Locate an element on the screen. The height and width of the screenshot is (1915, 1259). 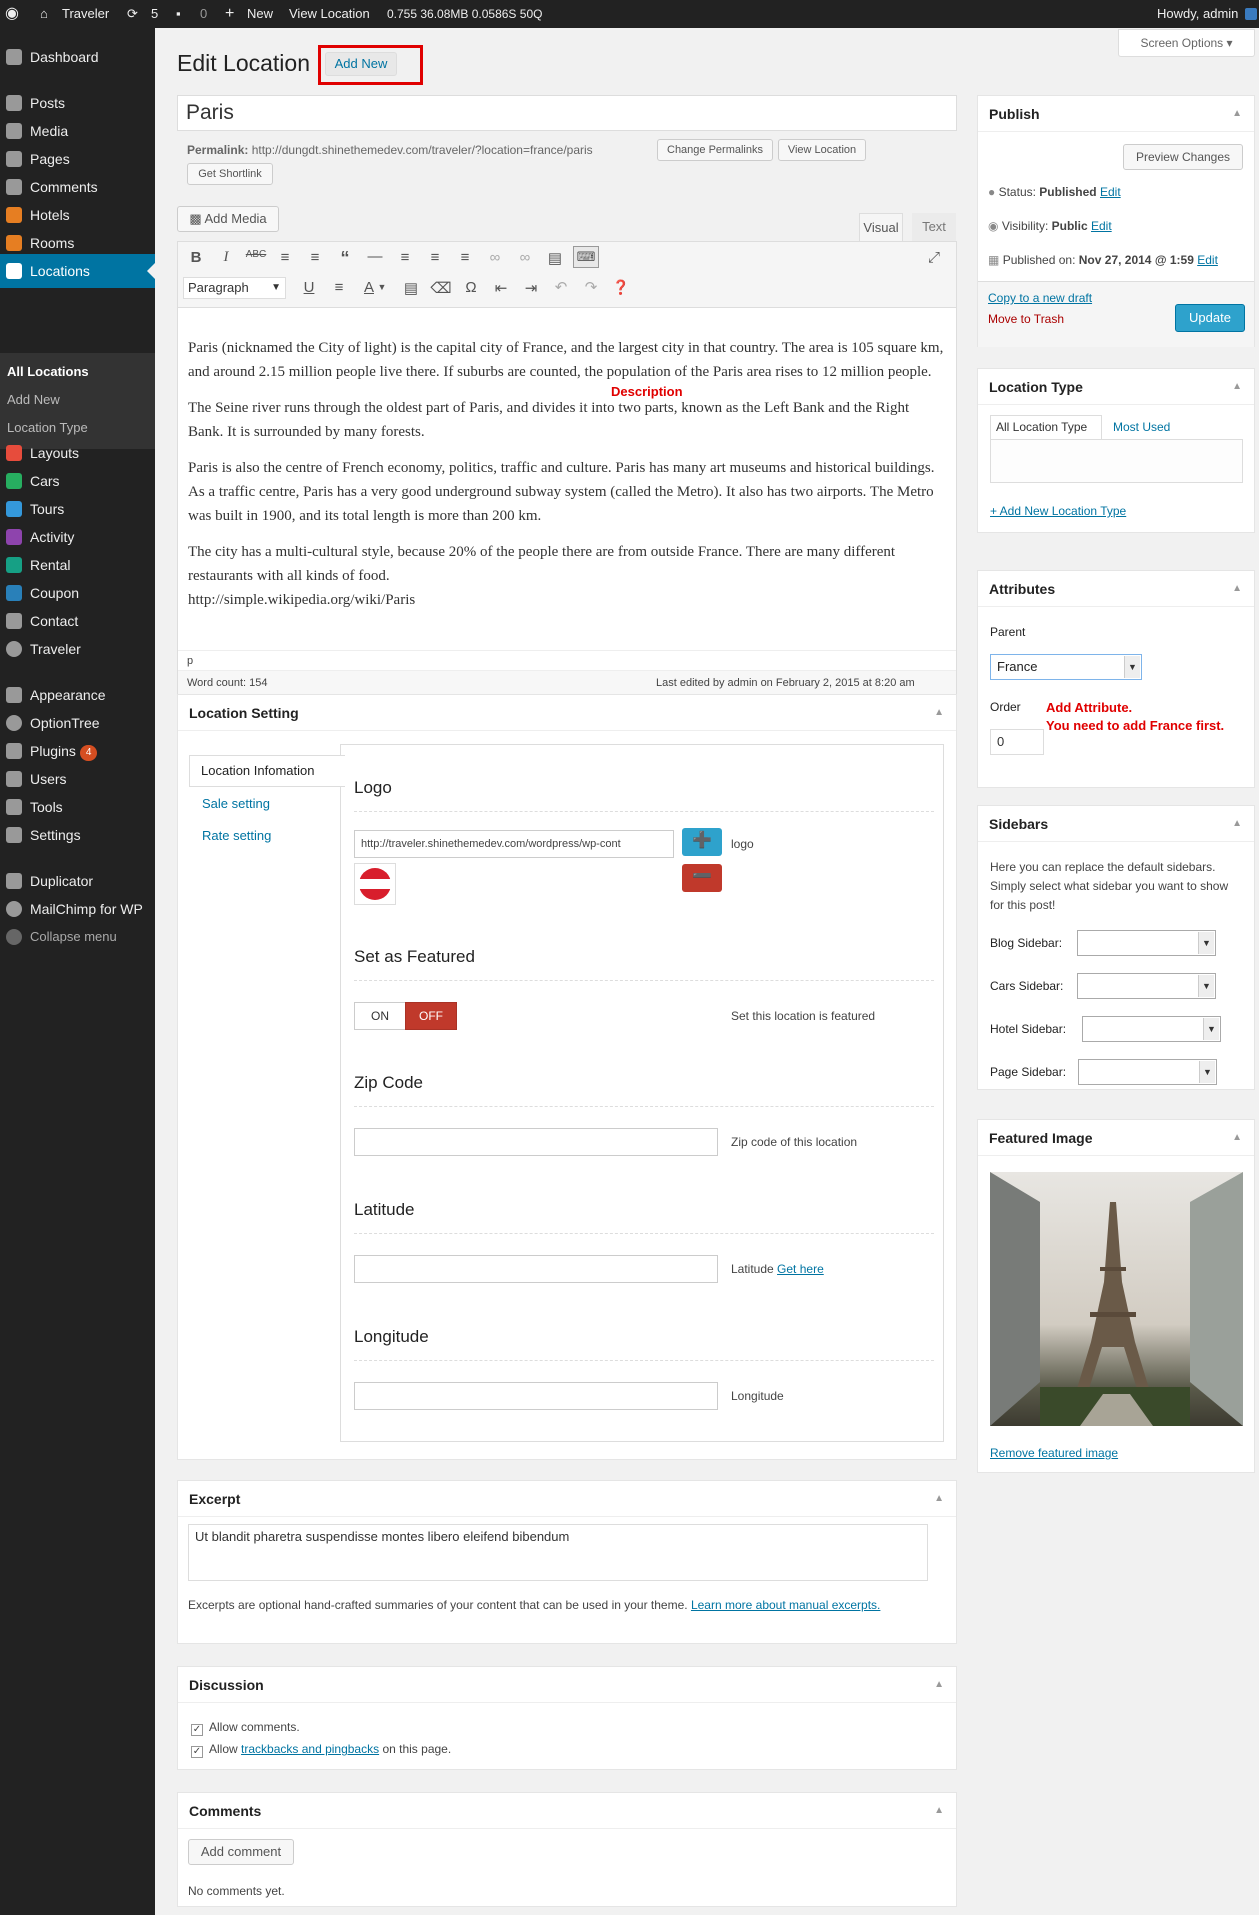
view-location-button: View Location is located at coordinates (822, 150).